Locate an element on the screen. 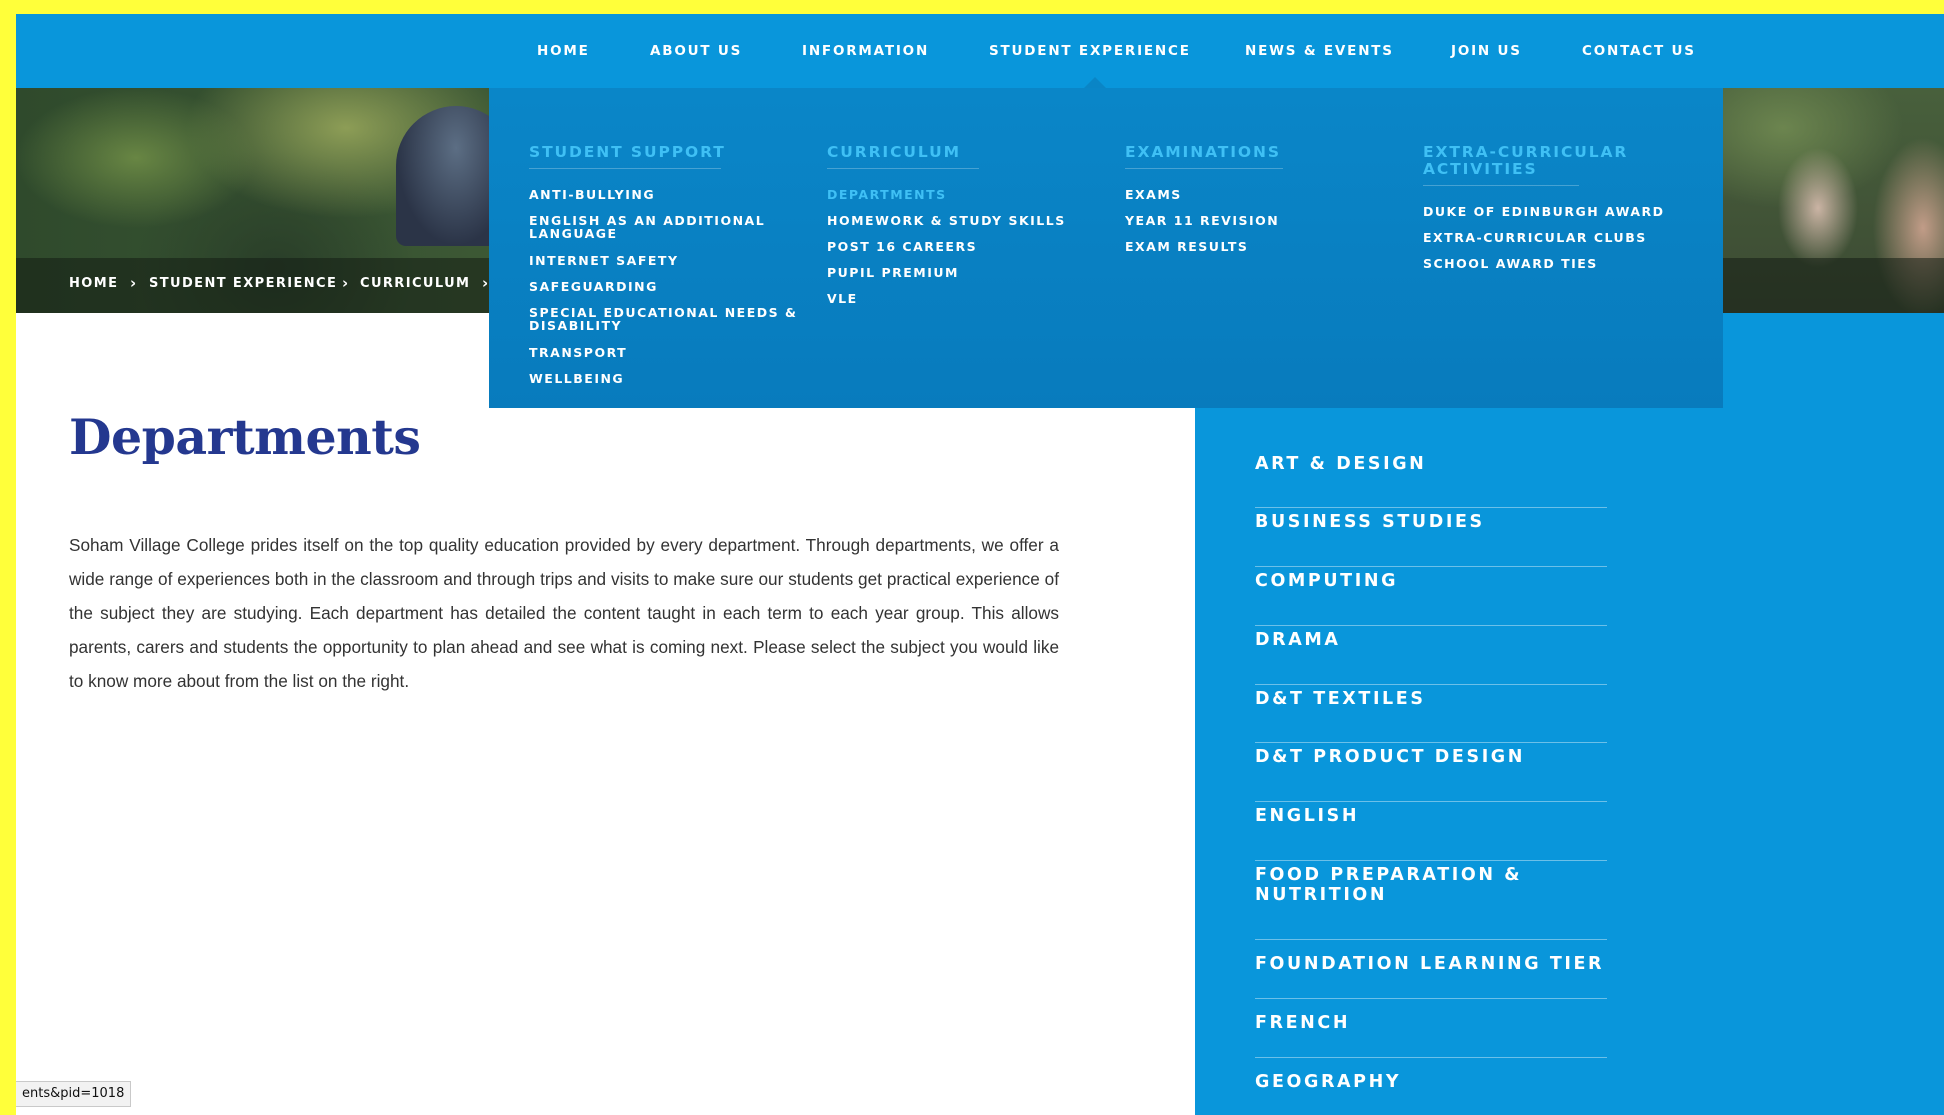 This screenshot has width=1944, height=1115. nav-information: INFORMATION is located at coordinates (865, 51).